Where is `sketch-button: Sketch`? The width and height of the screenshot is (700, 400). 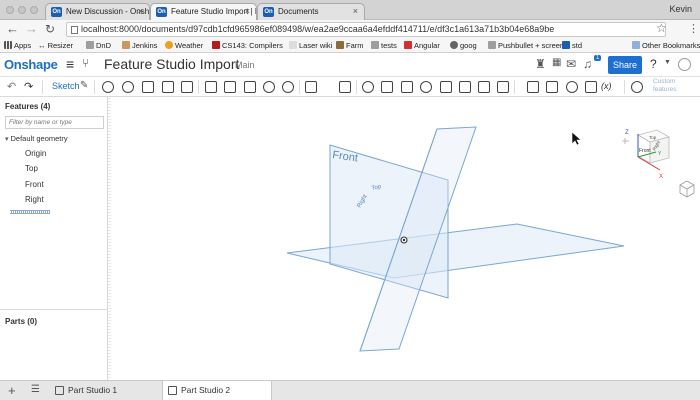 sketch-button: Sketch is located at coordinates (66, 86).